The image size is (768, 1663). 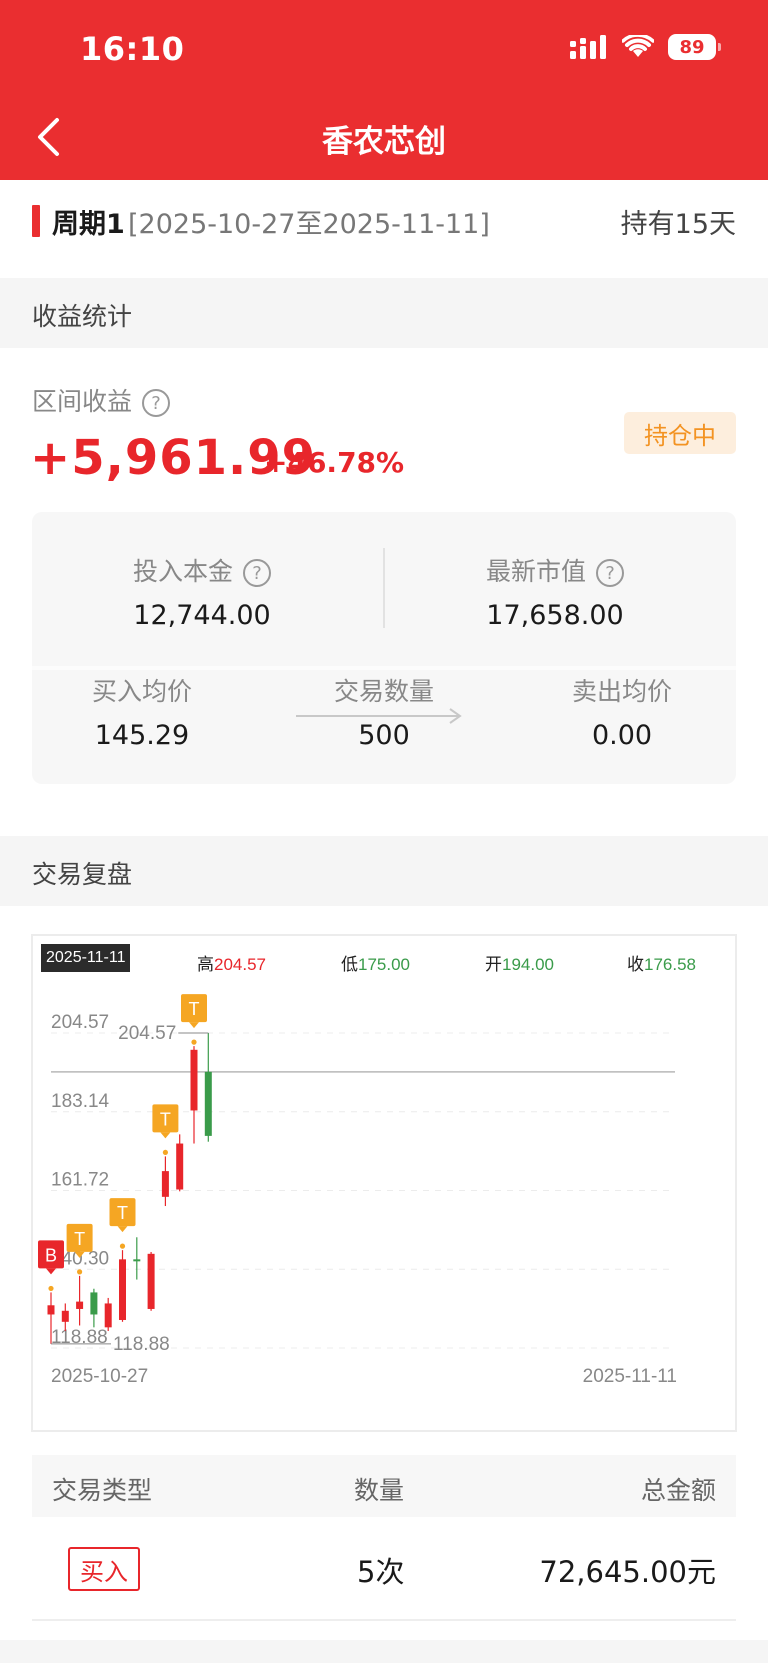 What do you see at coordinates (535, 571) in the screenshot?
I see `market-label-text: 最新市值` at bounding box center [535, 571].